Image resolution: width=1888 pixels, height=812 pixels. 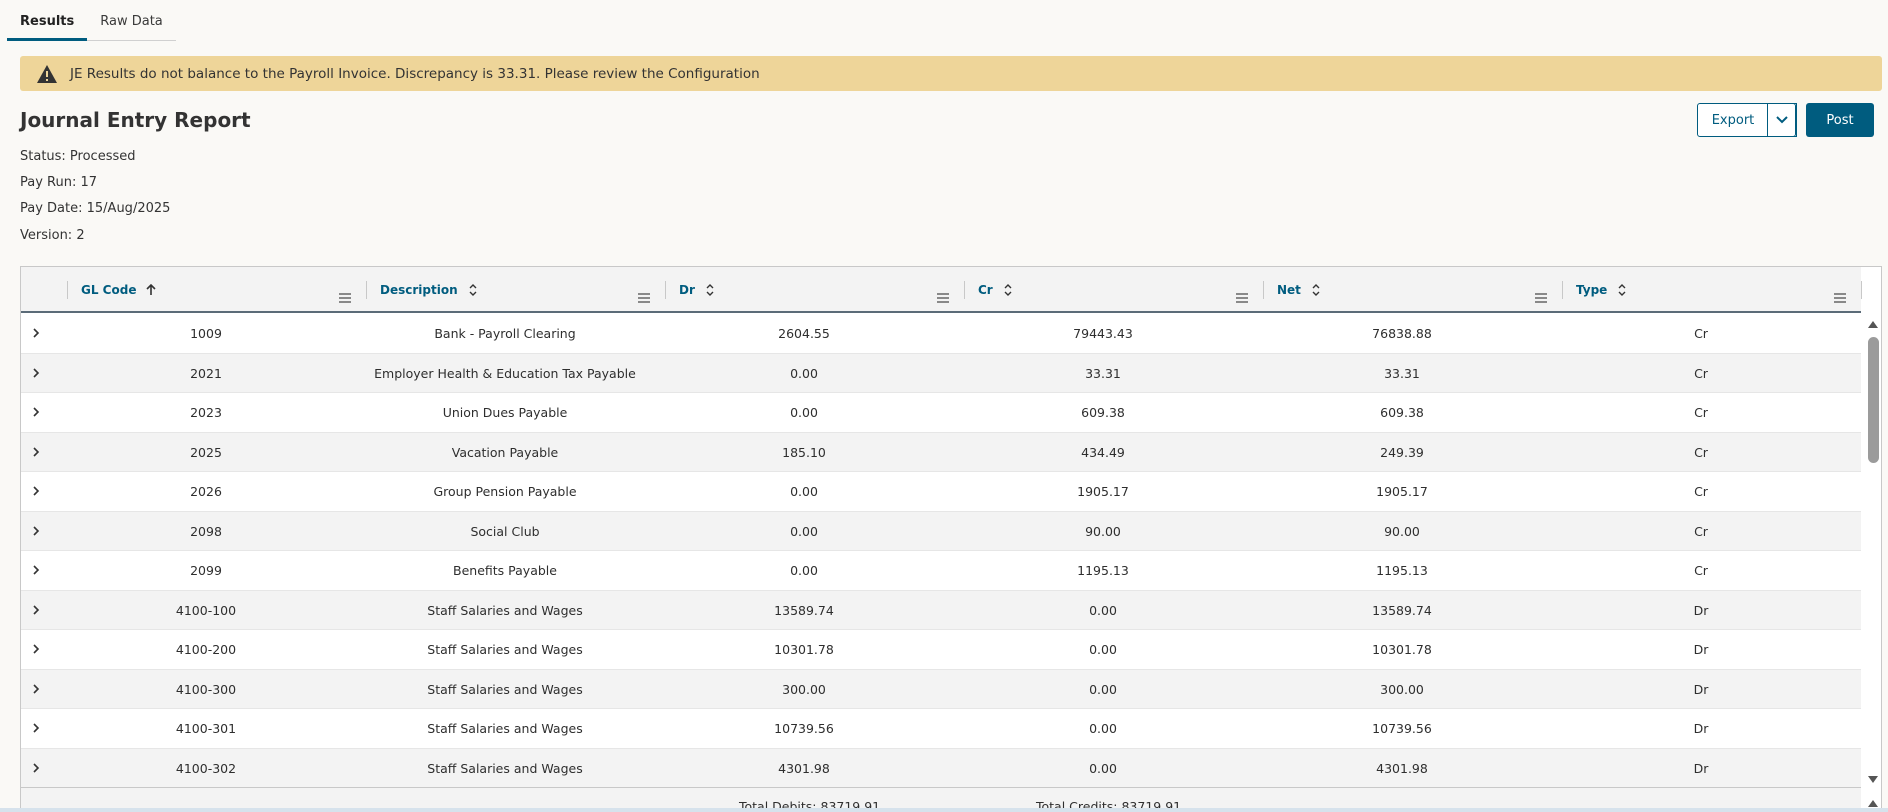 I want to click on cell-gl-code: 4100-300, so click(x=206, y=689).